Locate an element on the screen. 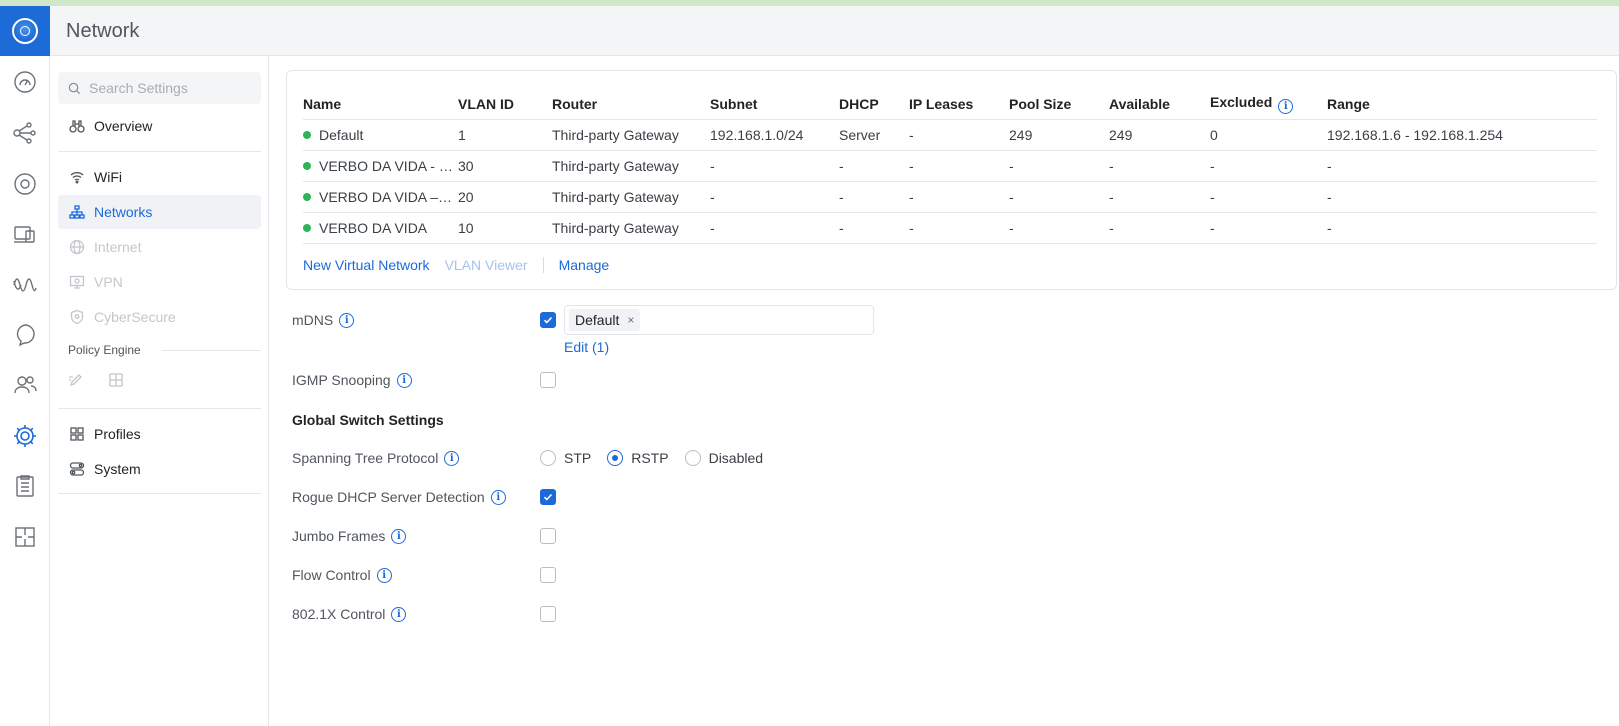 The height and width of the screenshot is (726, 1619). sidebar-item-networks: Networks is located at coordinates (159, 212).